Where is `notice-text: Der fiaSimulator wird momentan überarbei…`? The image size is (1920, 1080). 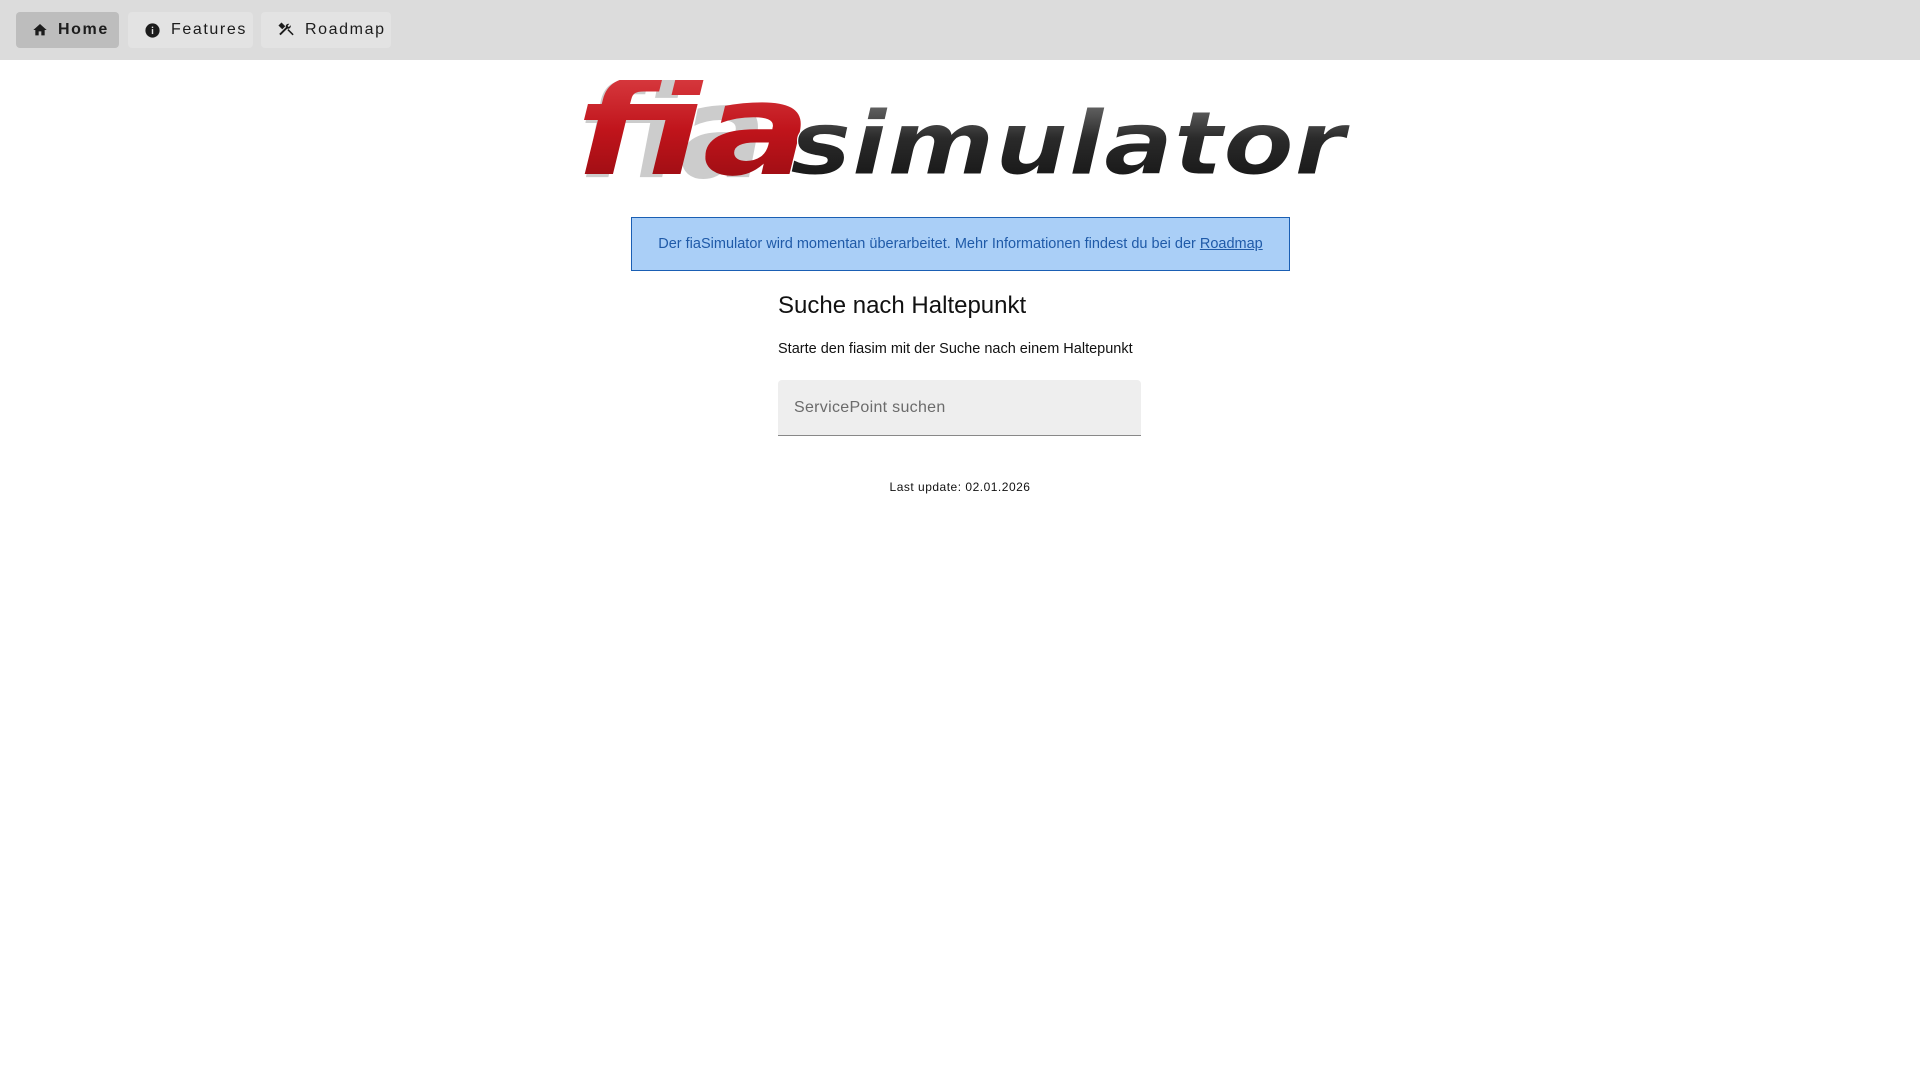 notice-text: Der fiaSimulator wird momentan überarbei… is located at coordinates (927, 244).